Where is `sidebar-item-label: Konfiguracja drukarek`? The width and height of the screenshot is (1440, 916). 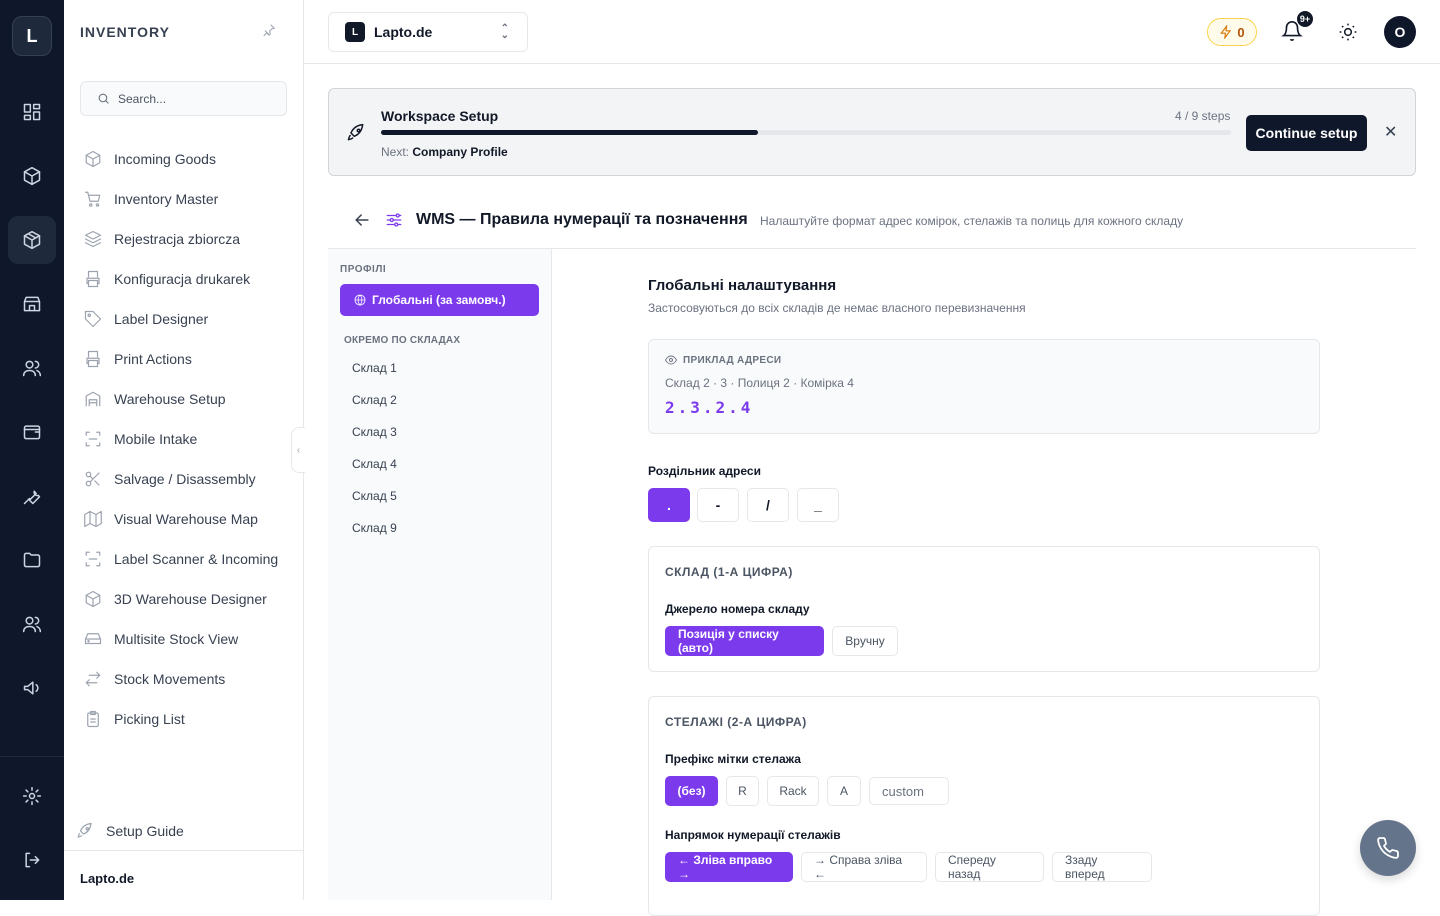 sidebar-item-label: Konfiguracja drukarek is located at coordinates (182, 279).